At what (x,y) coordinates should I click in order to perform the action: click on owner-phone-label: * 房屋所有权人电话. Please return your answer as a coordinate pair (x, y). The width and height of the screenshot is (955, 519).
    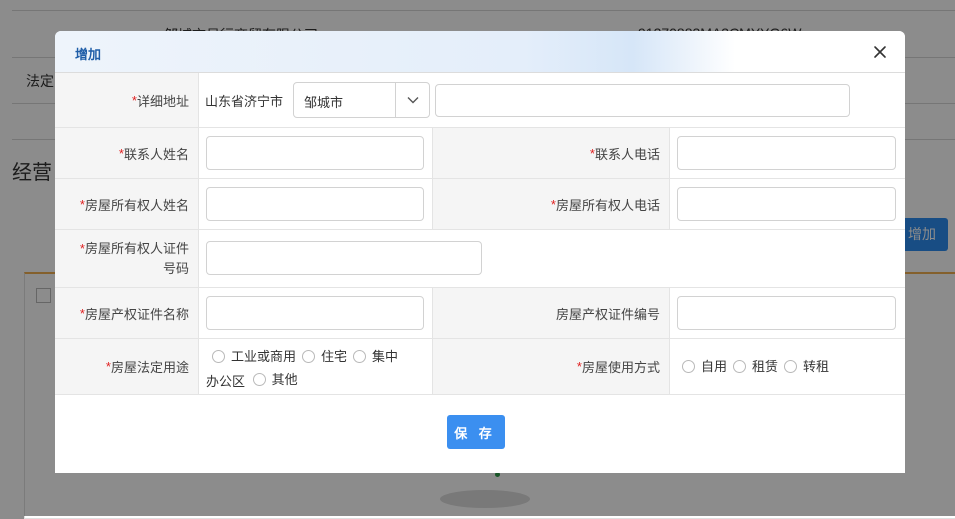
    Looking at the image, I should click on (551, 204).